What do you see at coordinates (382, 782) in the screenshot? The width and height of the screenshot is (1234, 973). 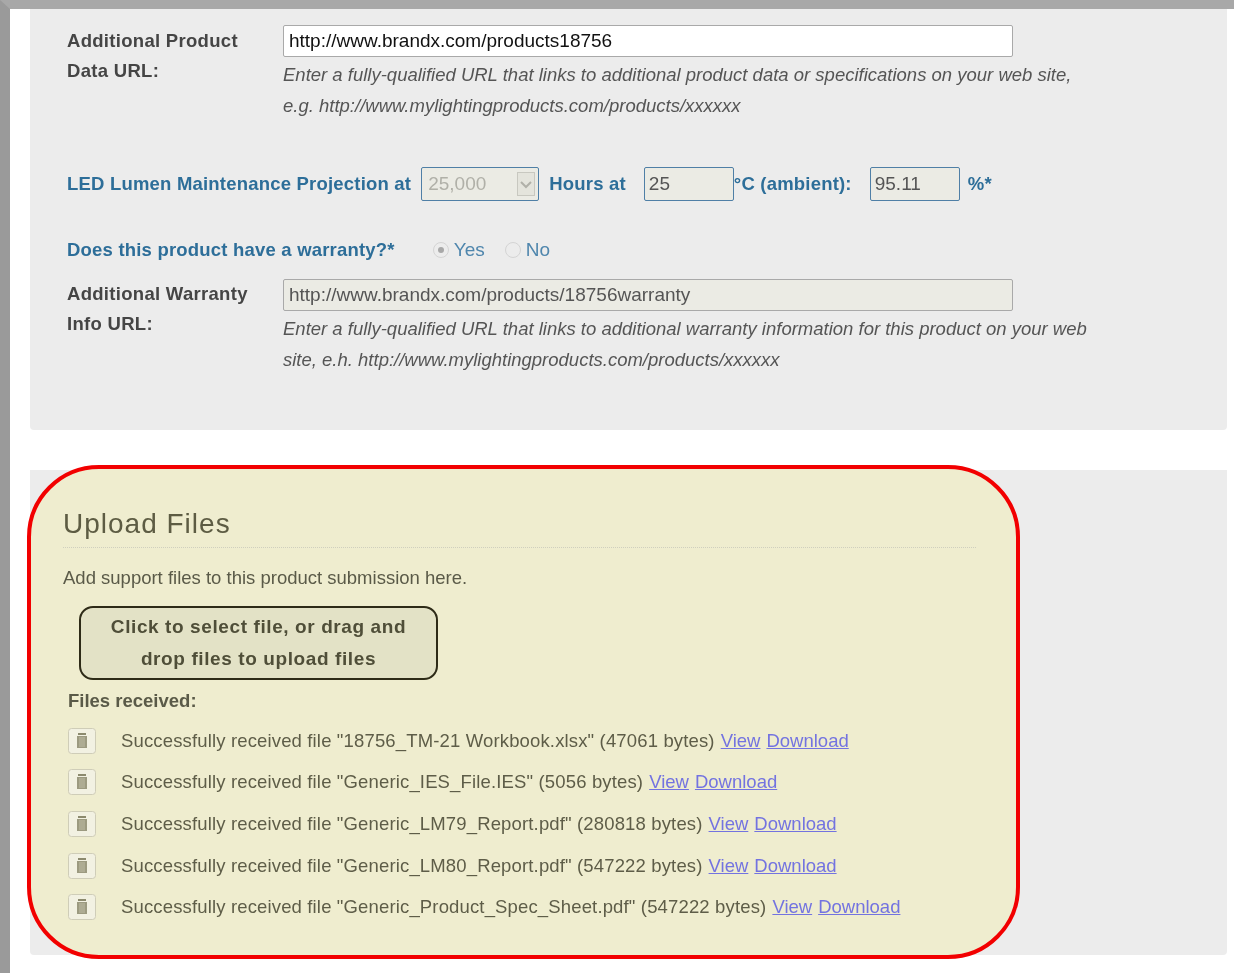 I see `file-status-text: Successfully received file "Generic_IES_File.IES" (5056 bytes)` at bounding box center [382, 782].